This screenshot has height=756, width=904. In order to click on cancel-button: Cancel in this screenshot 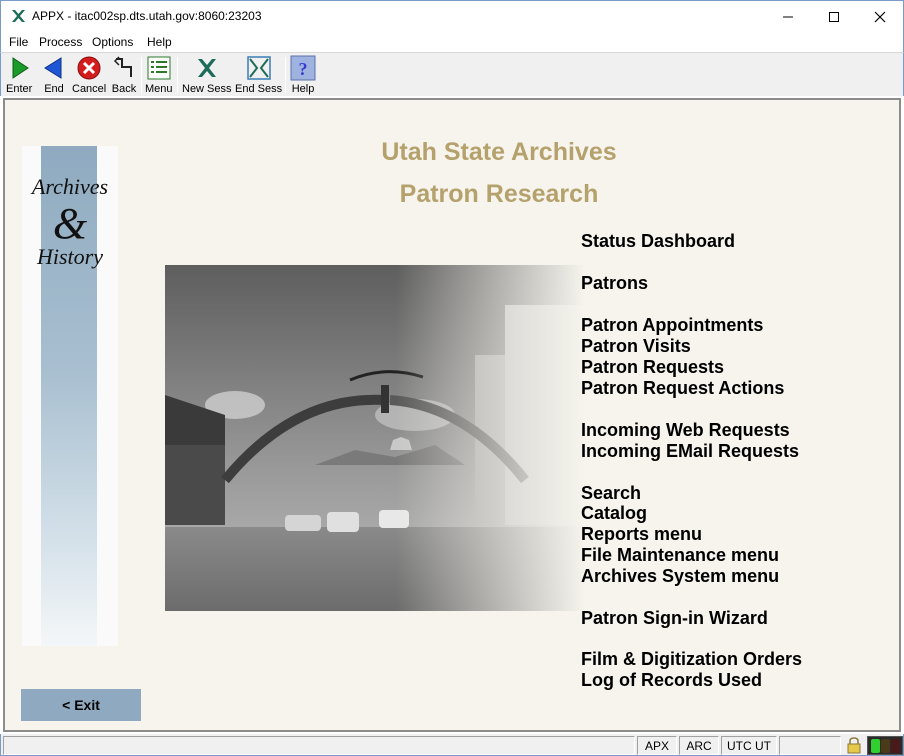, I will do `click(89, 75)`.